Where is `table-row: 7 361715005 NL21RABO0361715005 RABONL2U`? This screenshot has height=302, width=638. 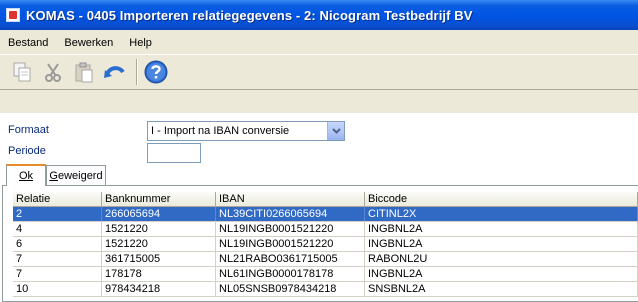
table-row: 7 361715005 NL21RABO0361715005 RABONL2U is located at coordinates (325, 259).